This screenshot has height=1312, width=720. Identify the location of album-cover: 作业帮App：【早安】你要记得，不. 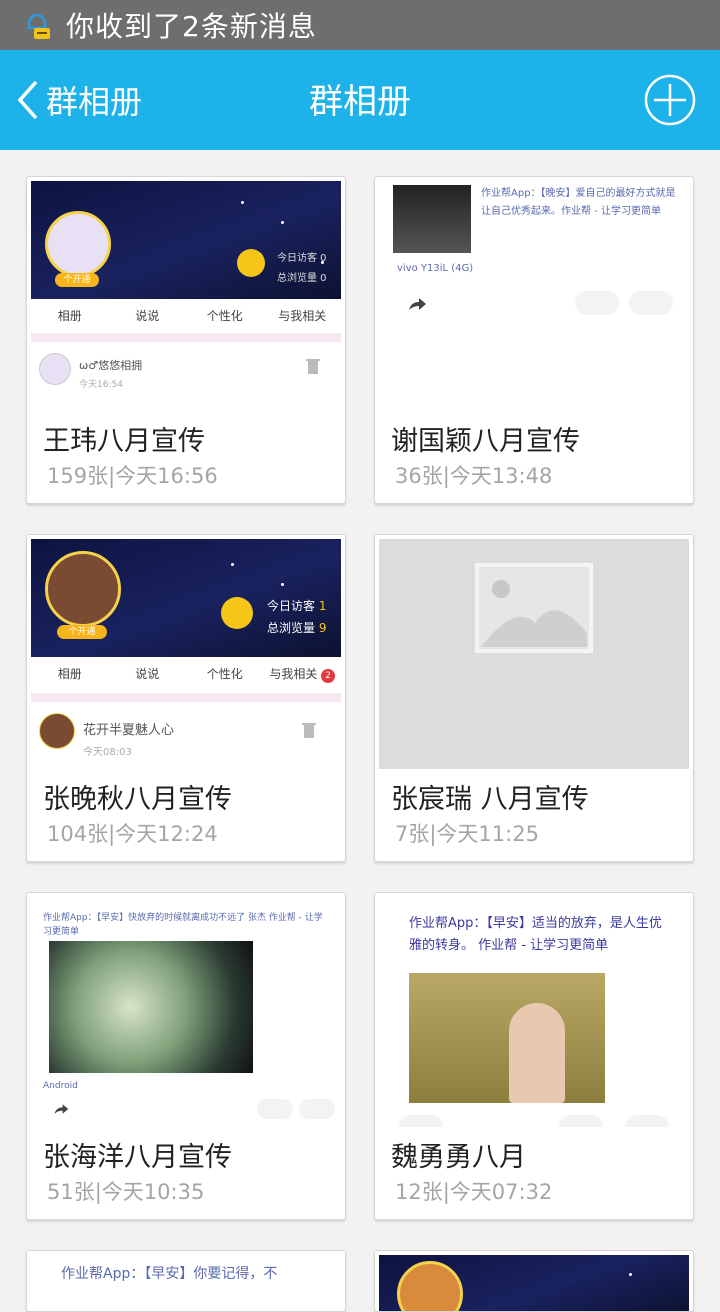
(186, 1283).